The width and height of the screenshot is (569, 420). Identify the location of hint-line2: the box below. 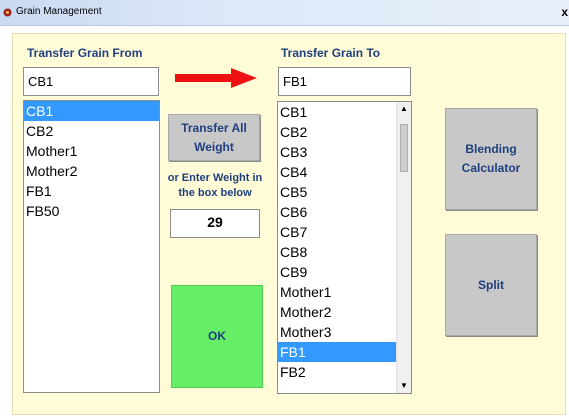
(215, 193).